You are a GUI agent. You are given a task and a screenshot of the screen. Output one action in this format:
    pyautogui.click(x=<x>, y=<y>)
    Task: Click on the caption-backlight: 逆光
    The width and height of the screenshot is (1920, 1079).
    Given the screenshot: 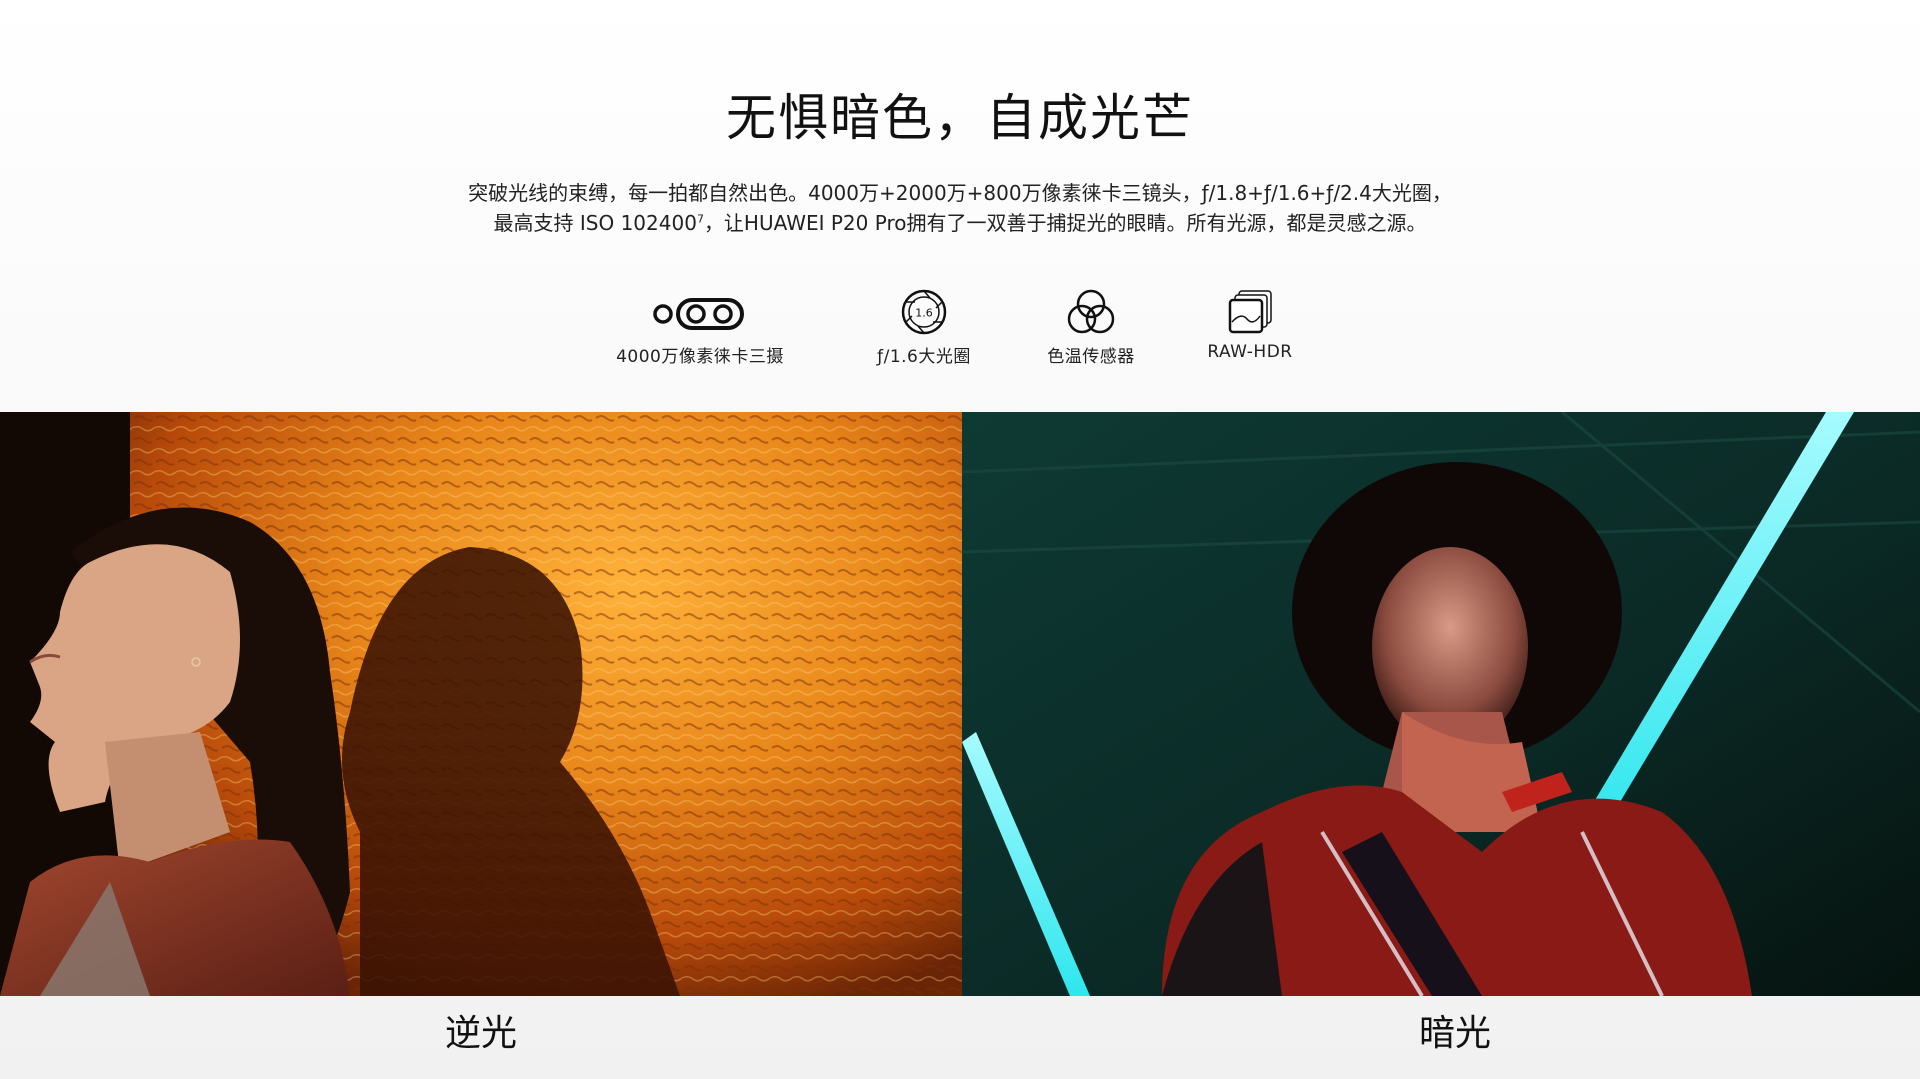 What is the action you would take?
    pyautogui.click(x=480, y=1033)
    